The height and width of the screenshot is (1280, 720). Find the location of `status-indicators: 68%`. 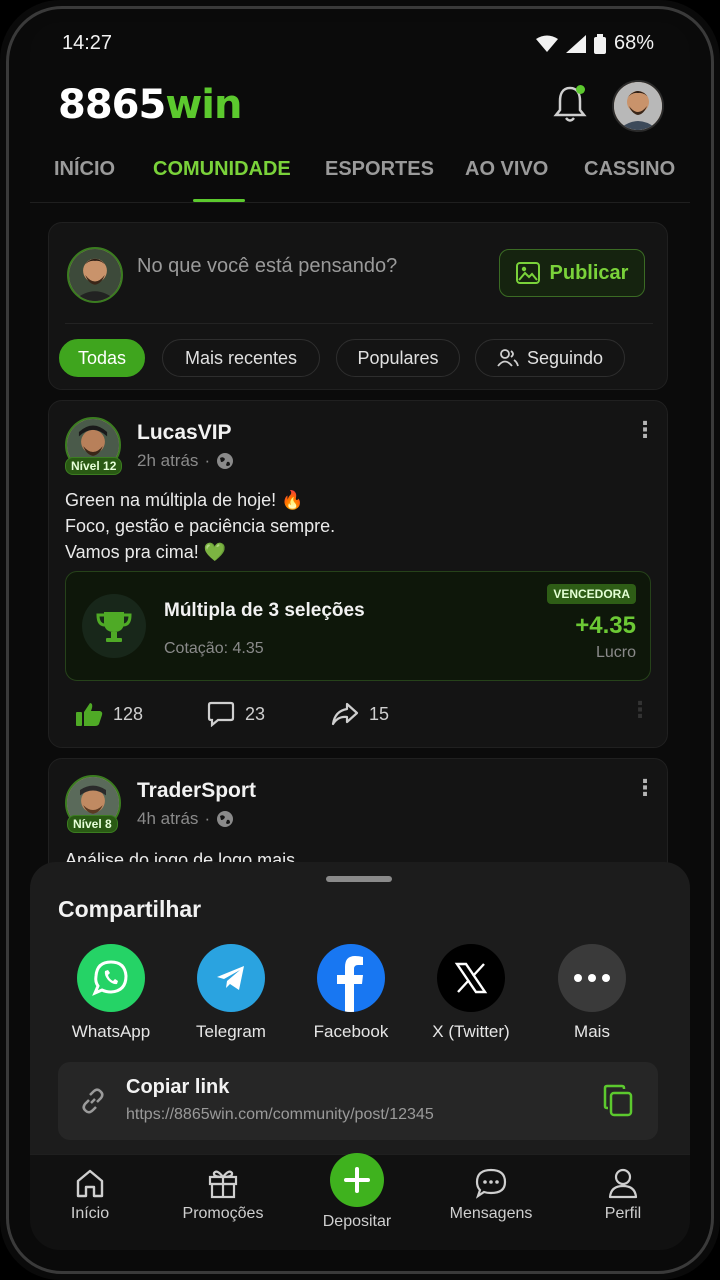

status-indicators: 68% is located at coordinates (594, 43).